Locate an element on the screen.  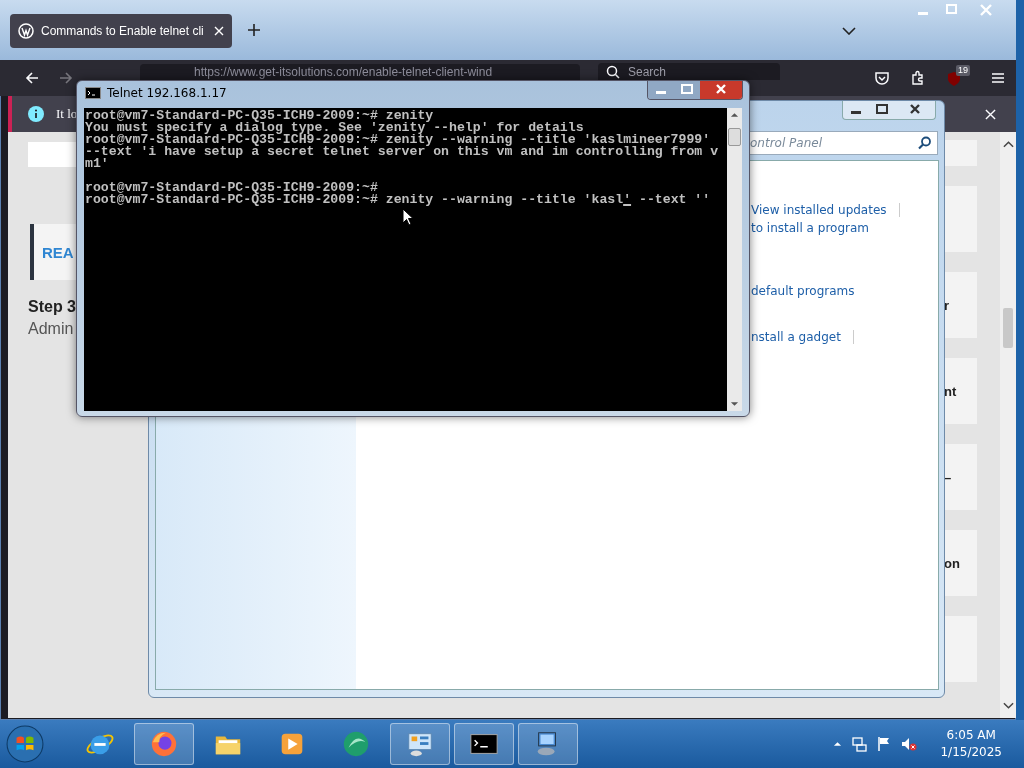
callout-text: REA is located at coordinates (58, 252).